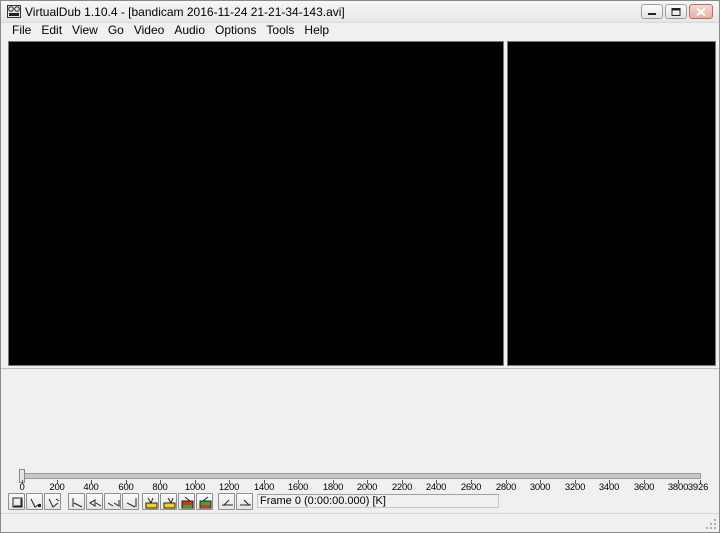 The image size is (720, 533). I want to click on prev-key-icon, so click(151, 503).